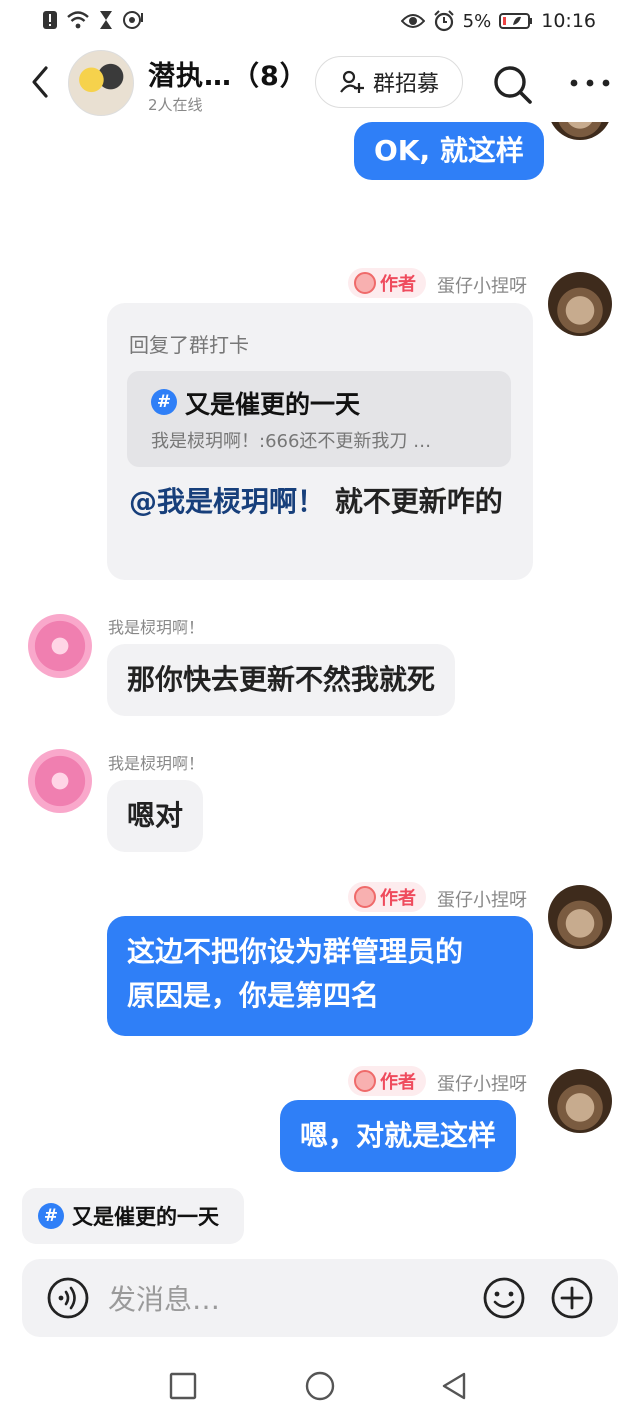  I want to click on message-text: 嗯，对就是这样, so click(398, 1135).